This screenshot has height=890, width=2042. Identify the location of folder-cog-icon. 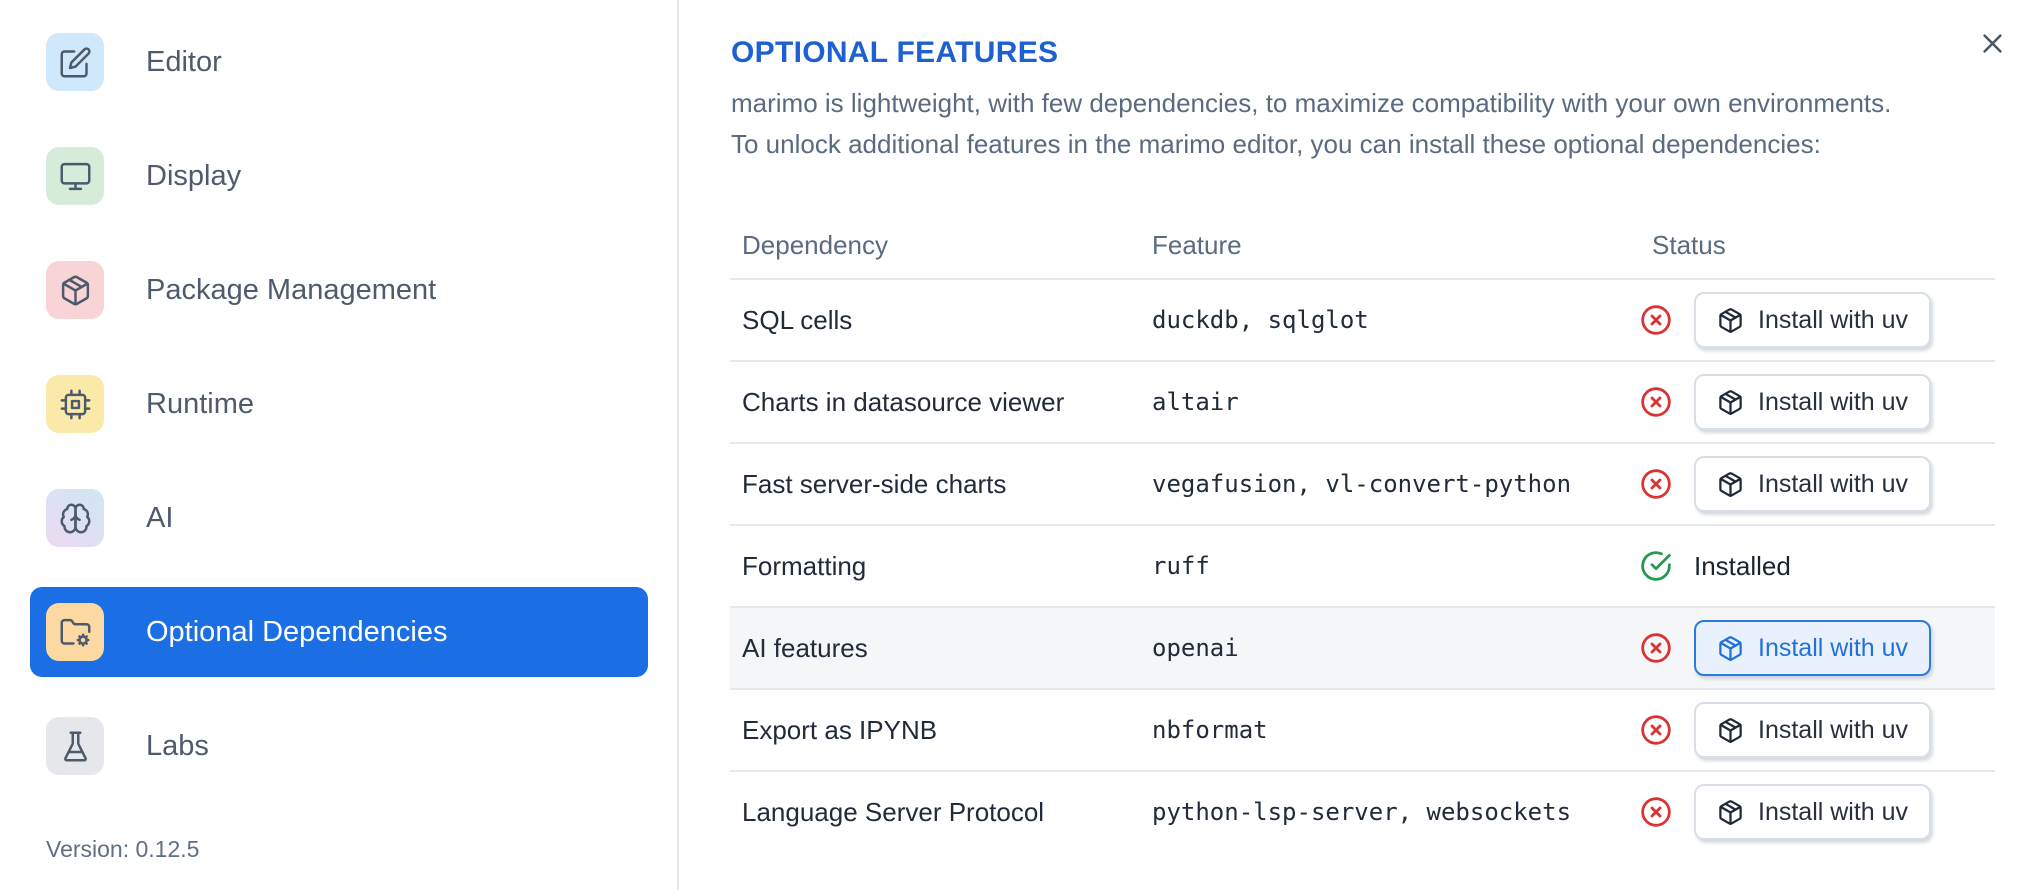
(75, 632).